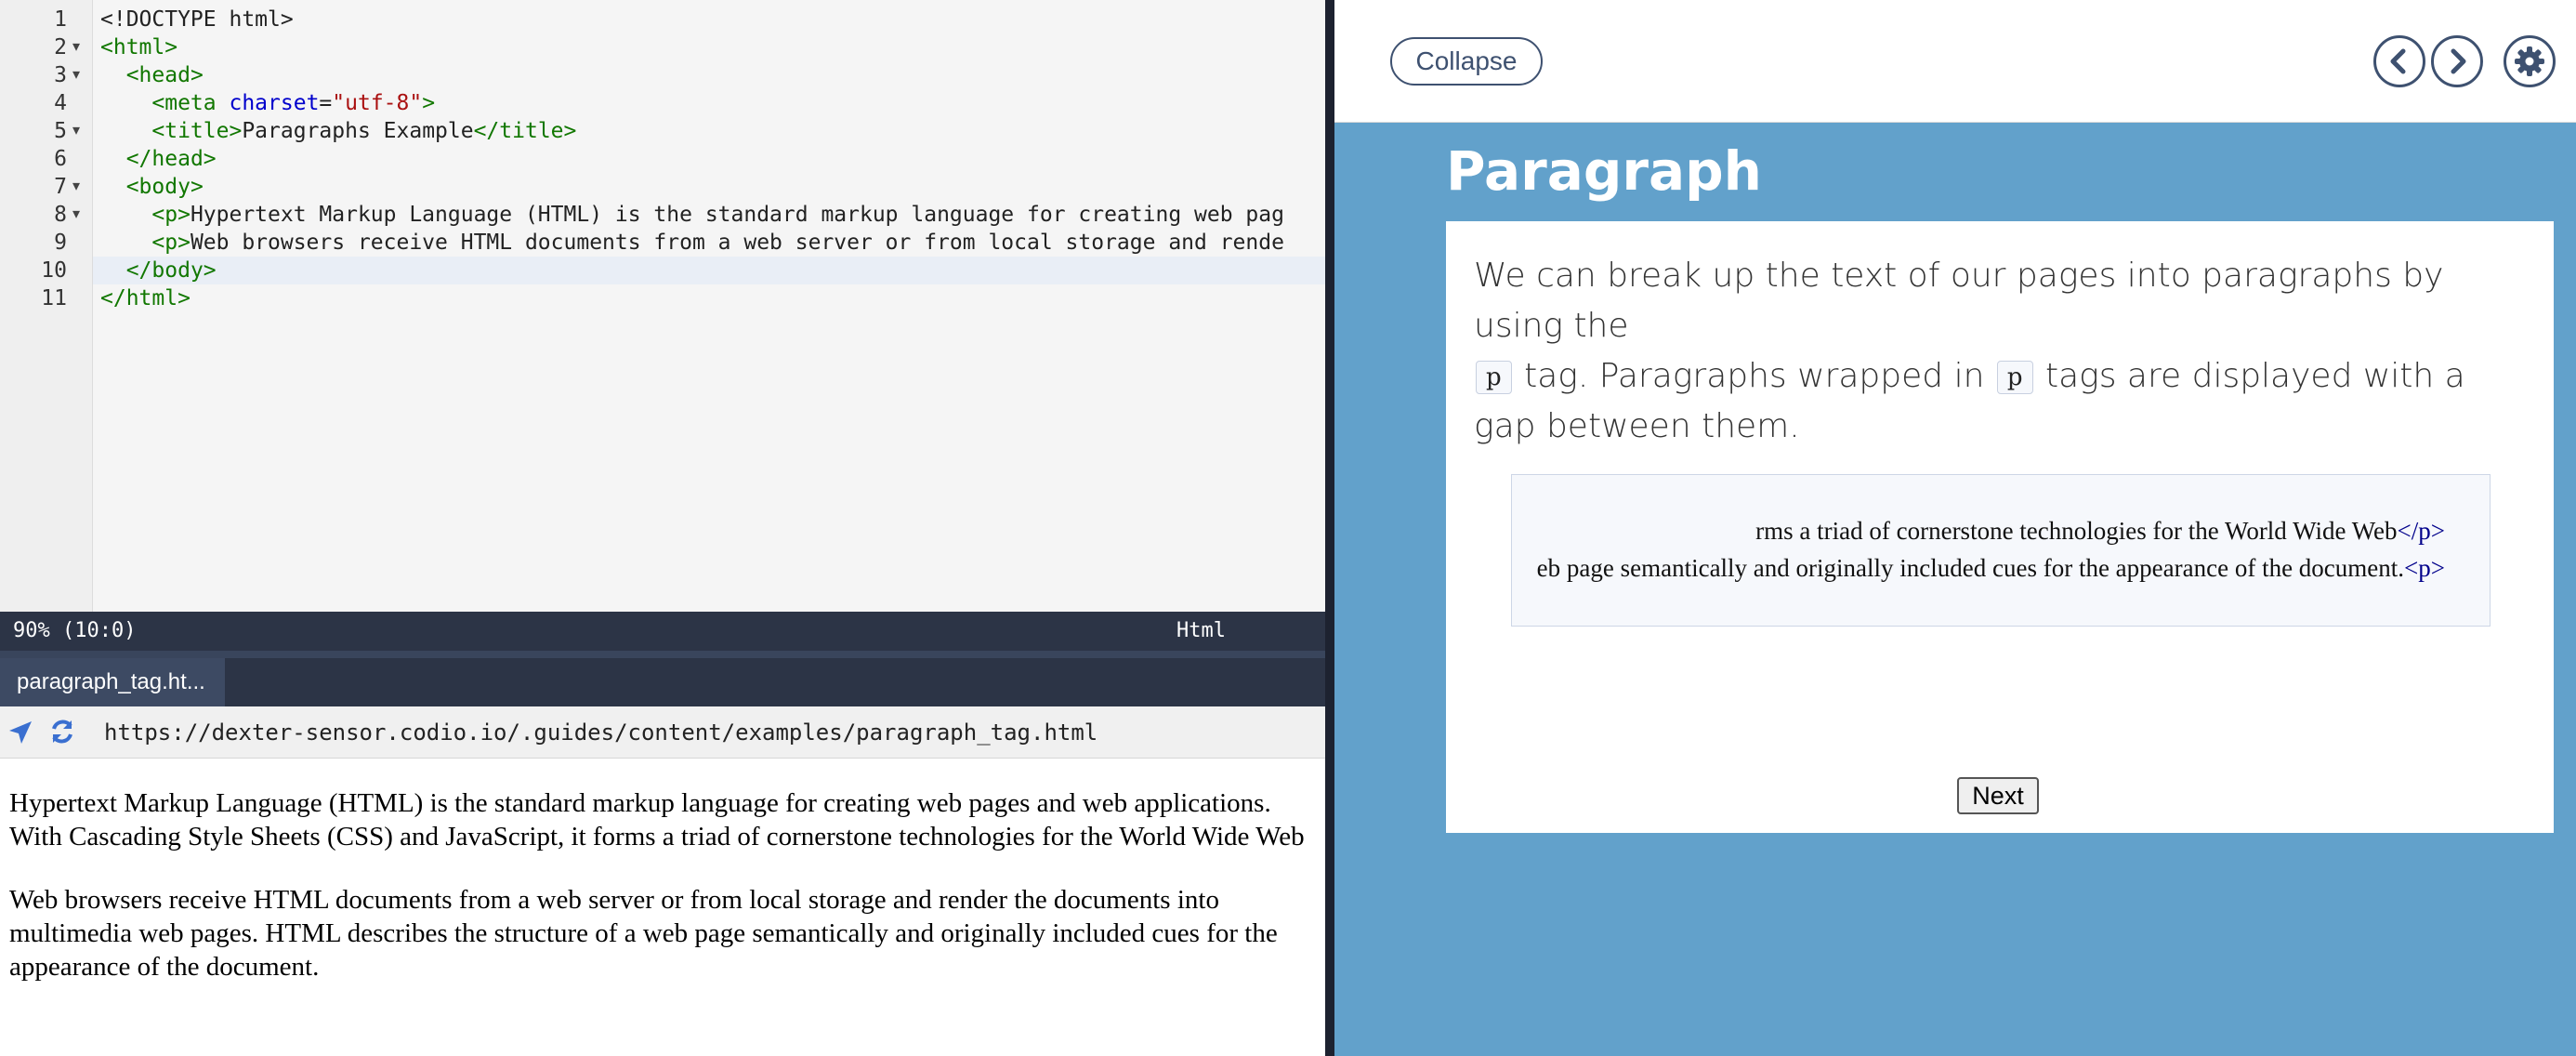  What do you see at coordinates (1201, 631) in the screenshot?
I see `language-mode: Html` at bounding box center [1201, 631].